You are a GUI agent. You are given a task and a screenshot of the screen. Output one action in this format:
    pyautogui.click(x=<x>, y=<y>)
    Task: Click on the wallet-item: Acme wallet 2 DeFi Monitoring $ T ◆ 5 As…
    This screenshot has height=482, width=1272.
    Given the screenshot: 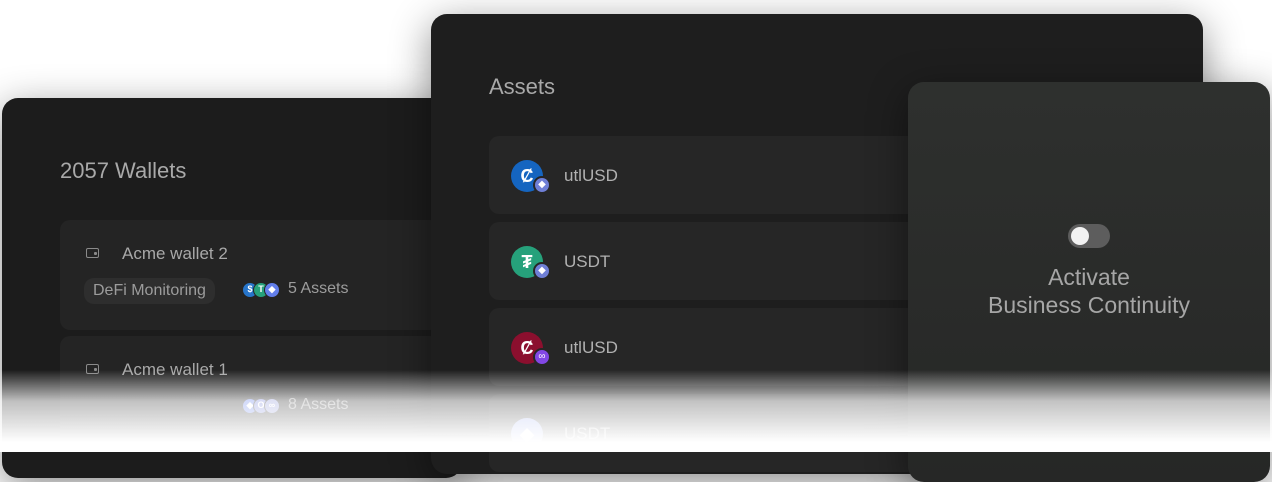 What is the action you would take?
    pyautogui.click(x=250, y=275)
    